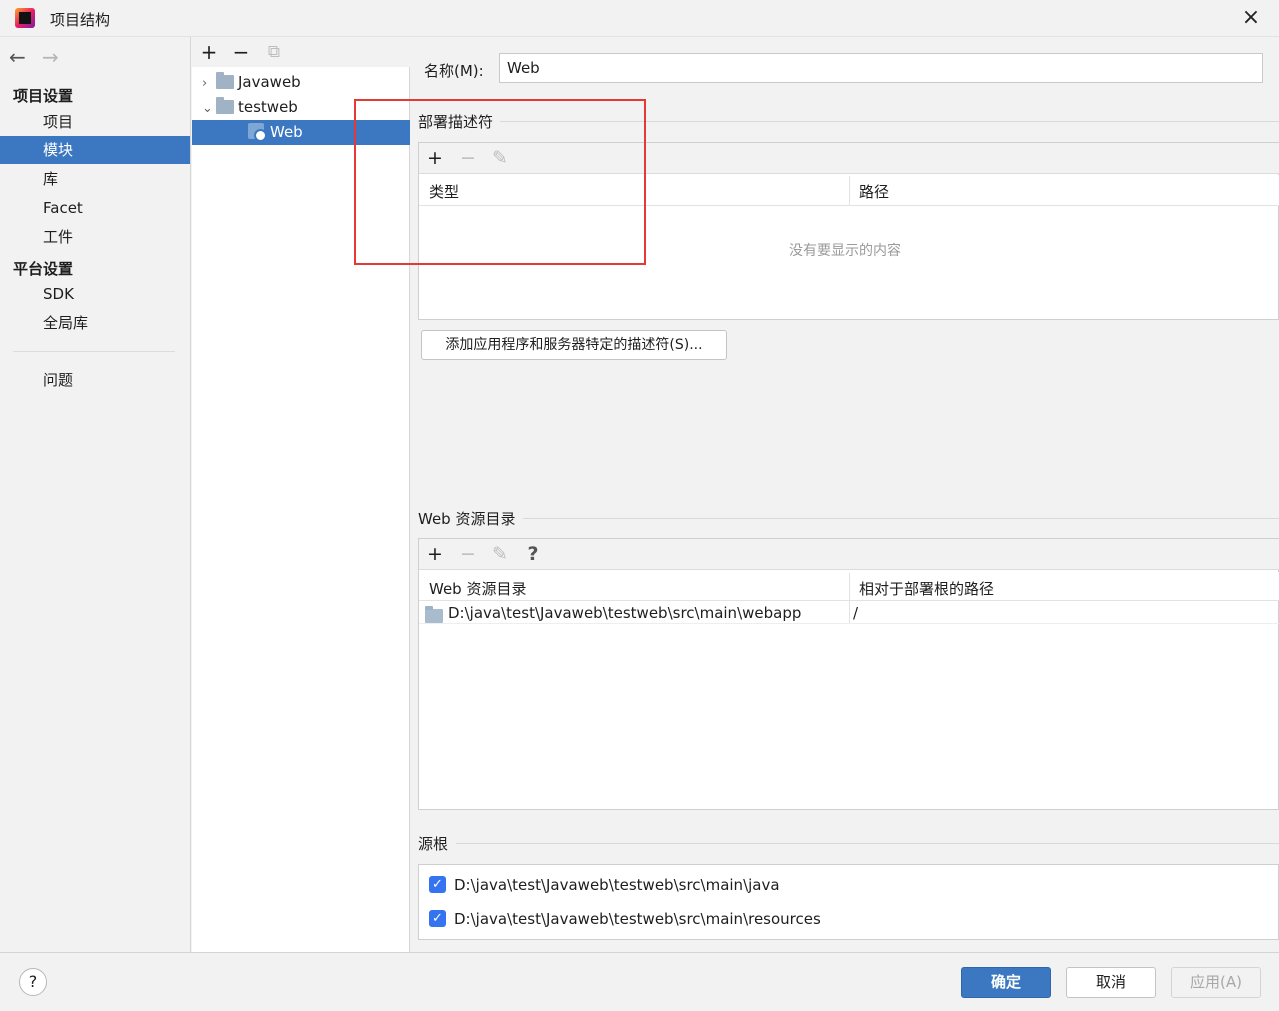  I want to click on sidebar-divider, so click(94, 351).